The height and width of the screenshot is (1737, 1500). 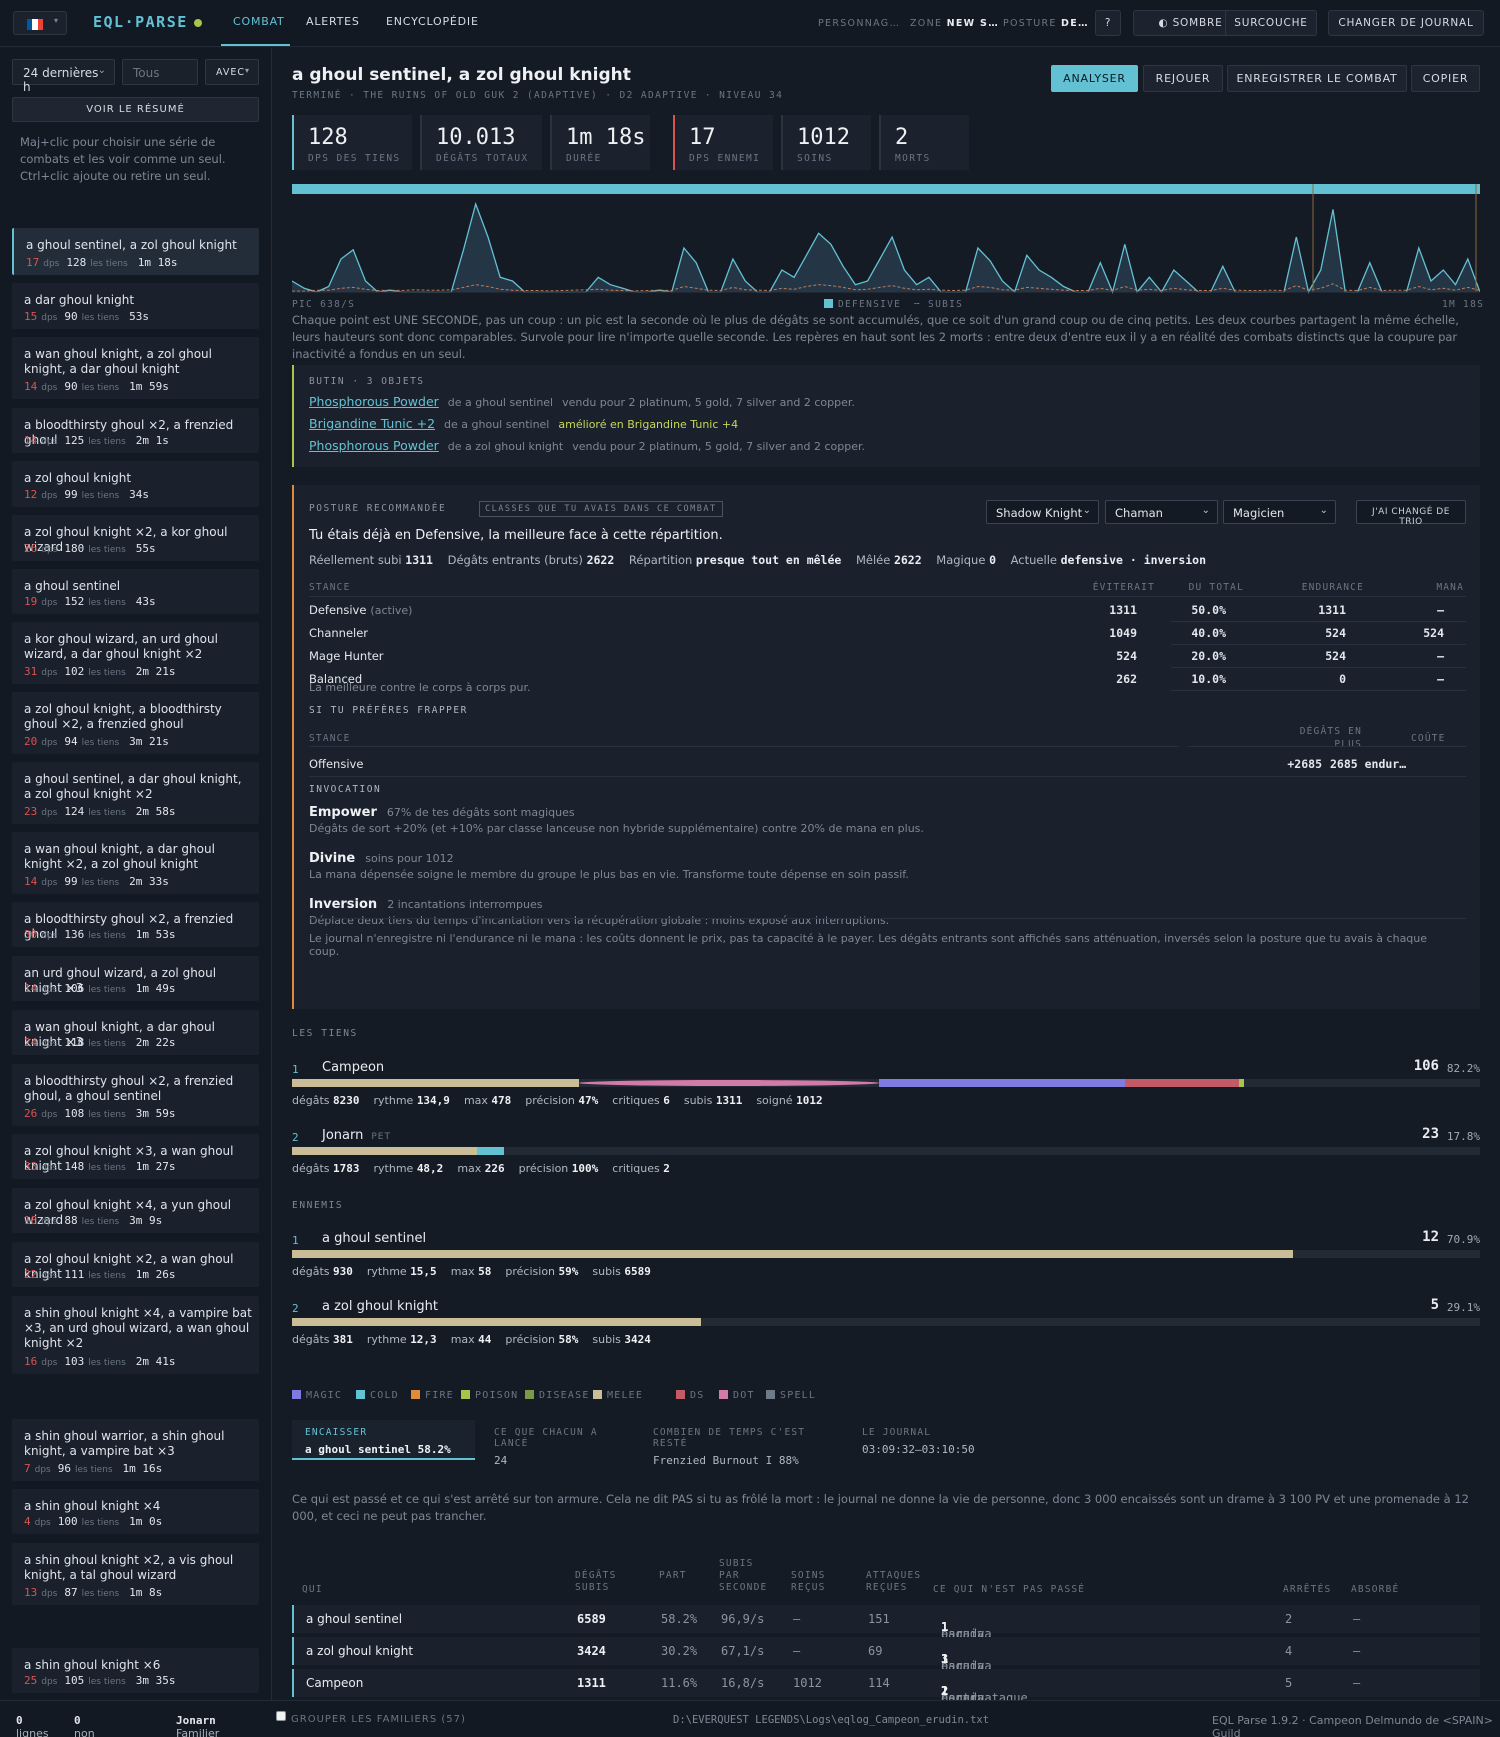 What do you see at coordinates (356, 1135) in the screenshot?
I see `entity-name: Jonarn PET` at bounding box center [356, 1135].